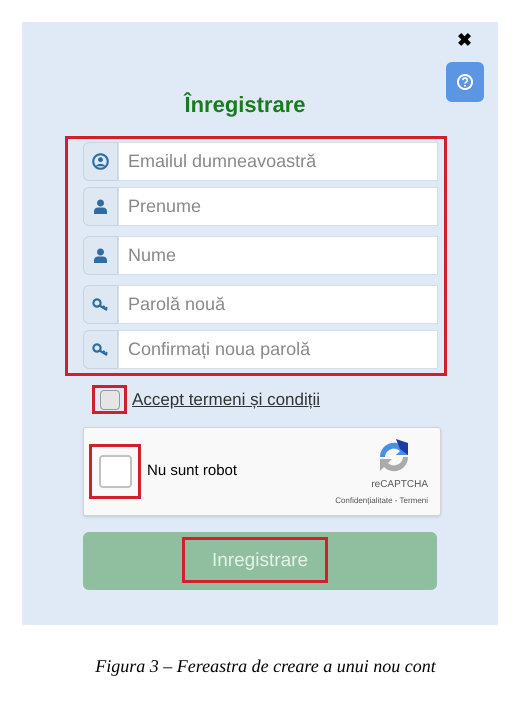  I want to click on input-field: Prenume, so click(278, 206).